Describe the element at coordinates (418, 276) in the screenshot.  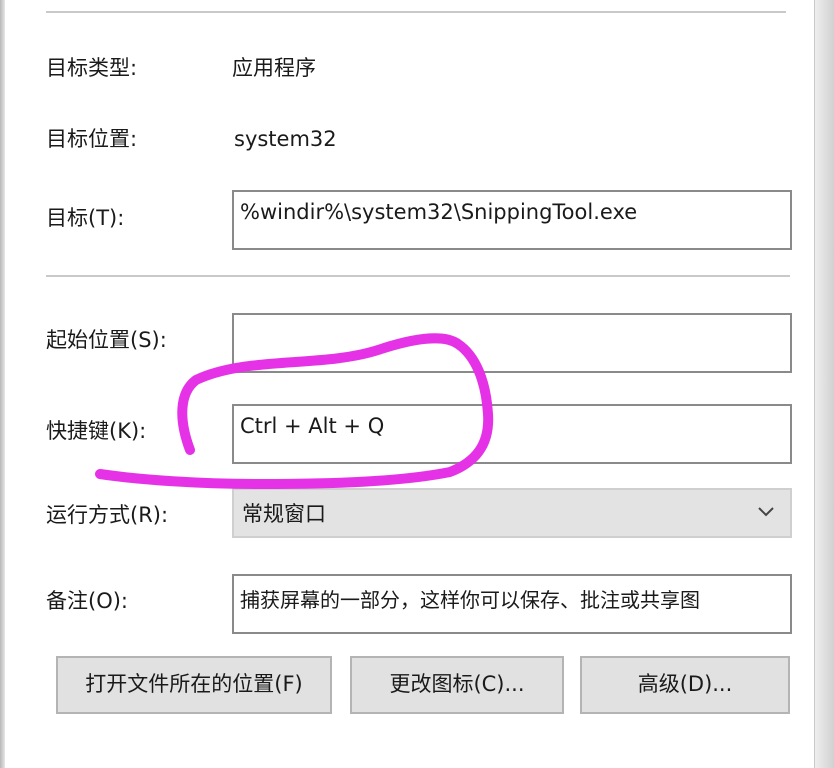
I see `middle-separator` at that location.